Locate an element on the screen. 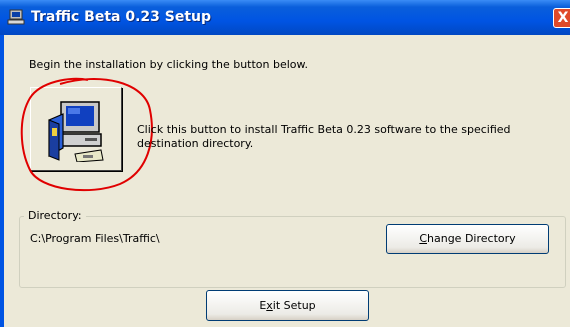 Image resolution: width=570 pixels, height=327 pixels. window-title: Traffic Beta 0.23 Setup is located at coordinates (121, 17).